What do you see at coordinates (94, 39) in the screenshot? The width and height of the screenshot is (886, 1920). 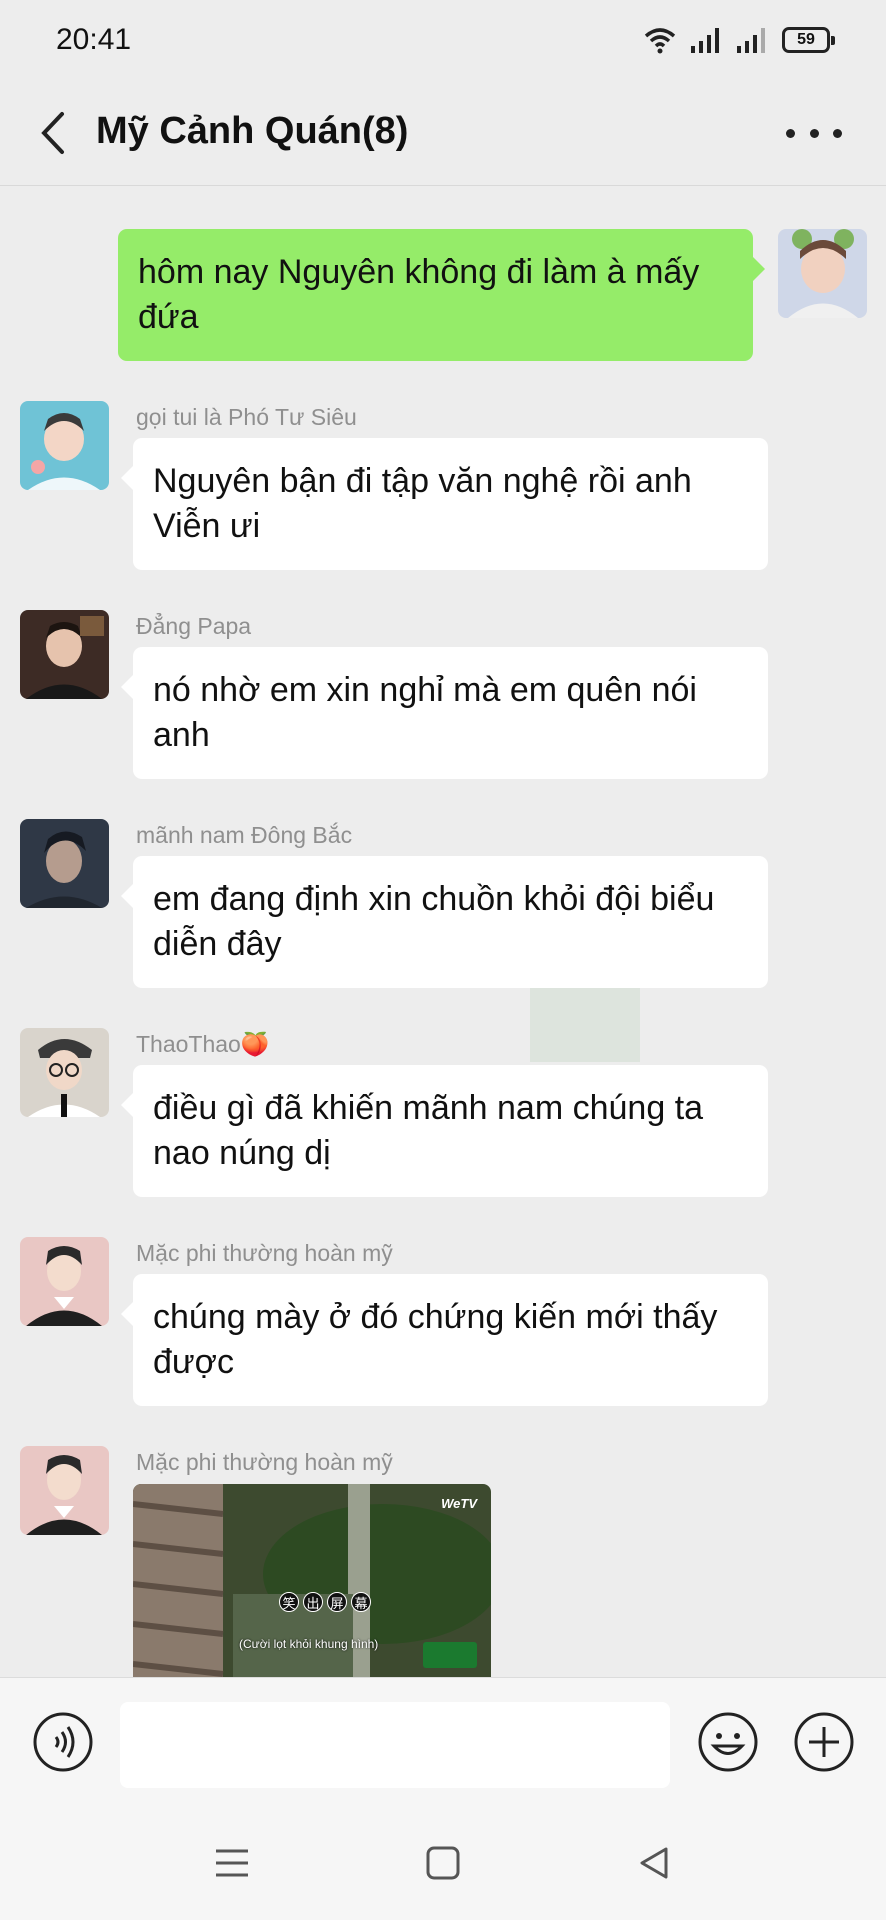 I see `status-time: 20:41` at bounding box center [94, 39].